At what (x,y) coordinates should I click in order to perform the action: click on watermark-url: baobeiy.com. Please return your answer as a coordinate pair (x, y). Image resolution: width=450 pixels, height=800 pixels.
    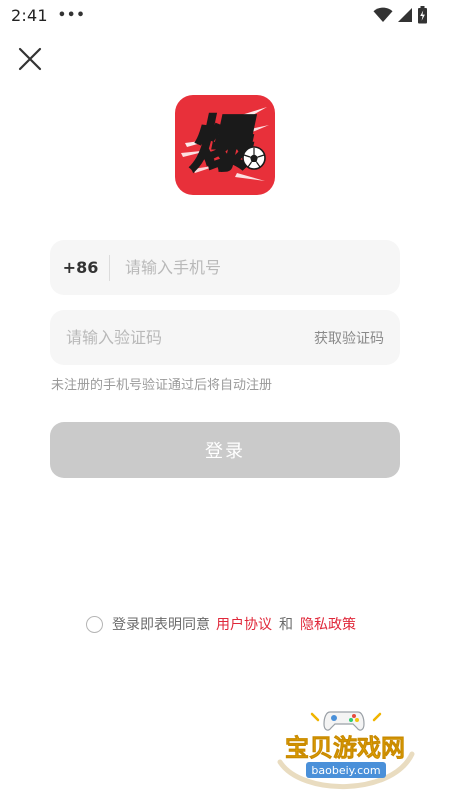
    Looking at the image, I should click on (345, 770).